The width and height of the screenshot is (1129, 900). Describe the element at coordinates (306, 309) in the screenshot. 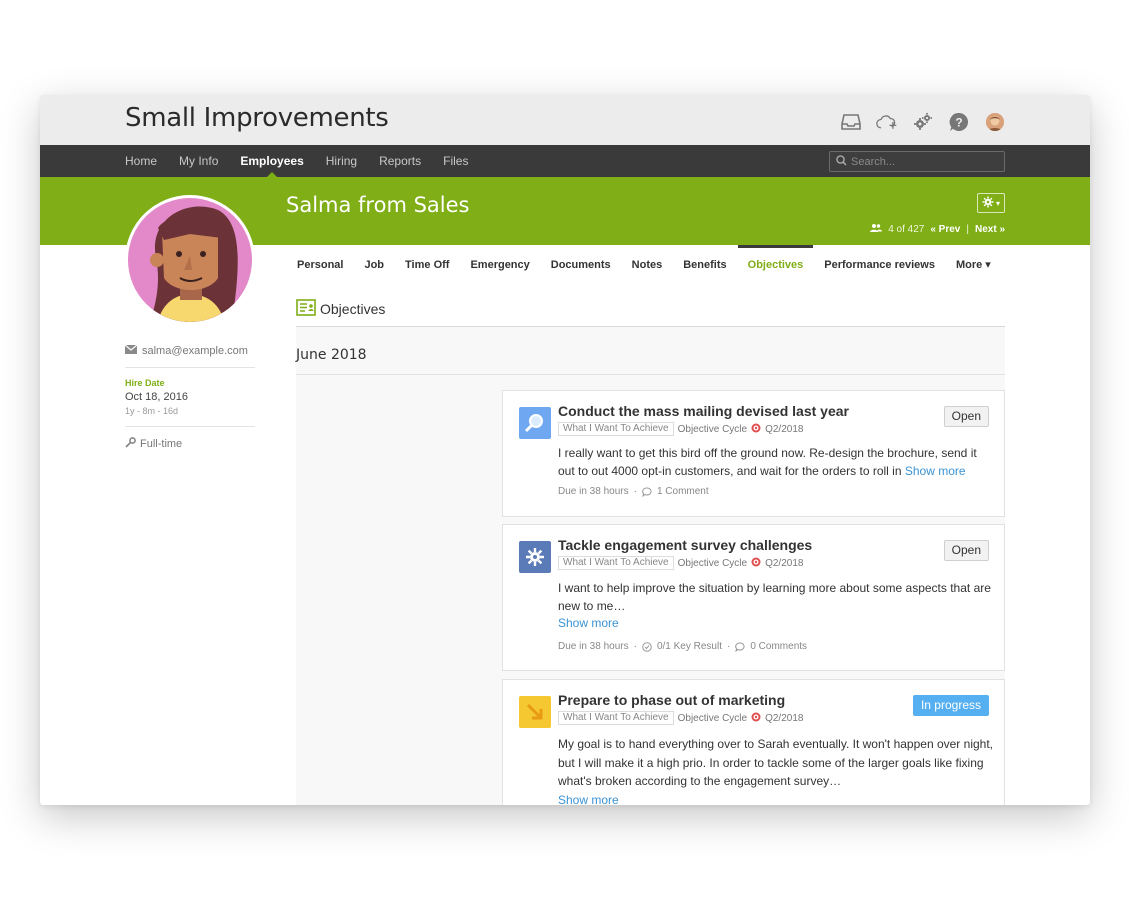

I see `objectives-icon` at that location.